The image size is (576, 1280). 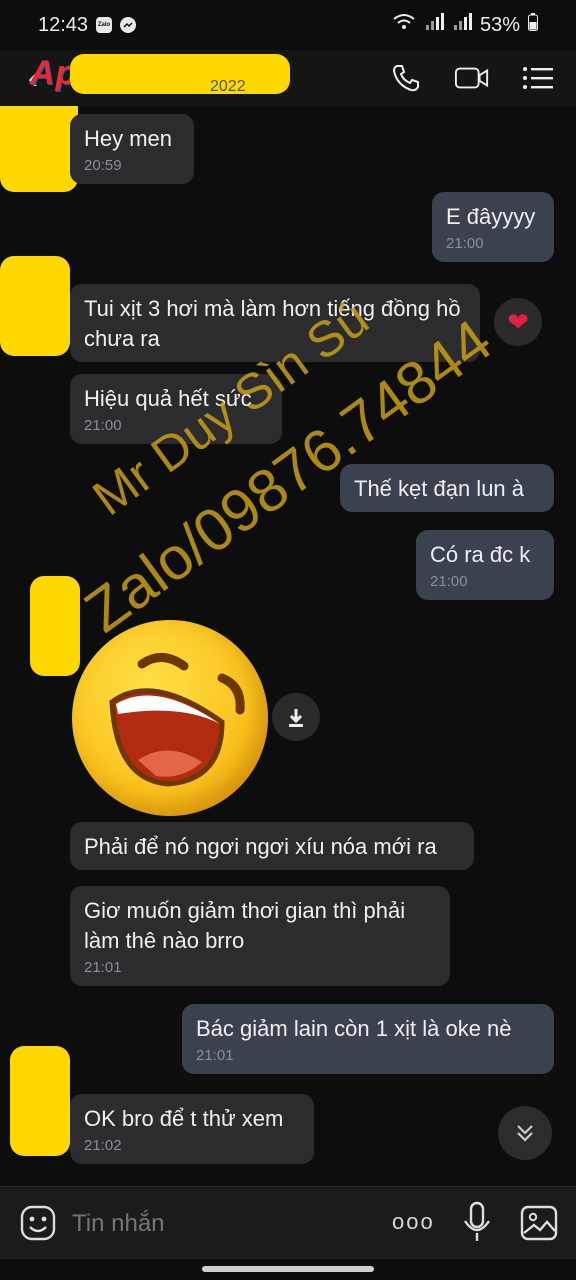 I want to click on message-bubble: Phải để nó ngơi ngơi xíu nóa mới ra, so click(x=272, y=846).